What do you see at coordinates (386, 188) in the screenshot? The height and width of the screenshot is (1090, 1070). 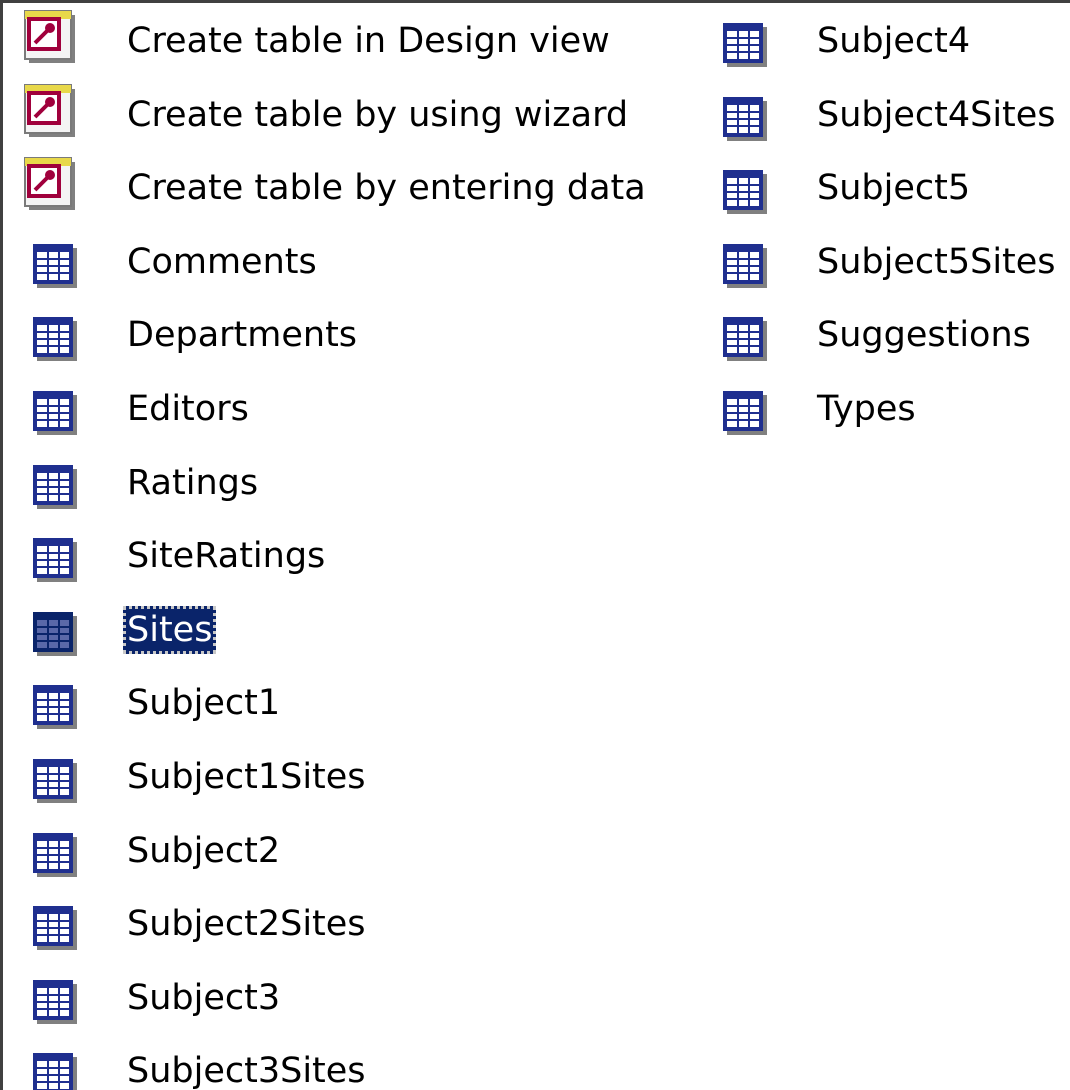 I see `item-label: Create table by entering data` at bounding box center [386, 188].